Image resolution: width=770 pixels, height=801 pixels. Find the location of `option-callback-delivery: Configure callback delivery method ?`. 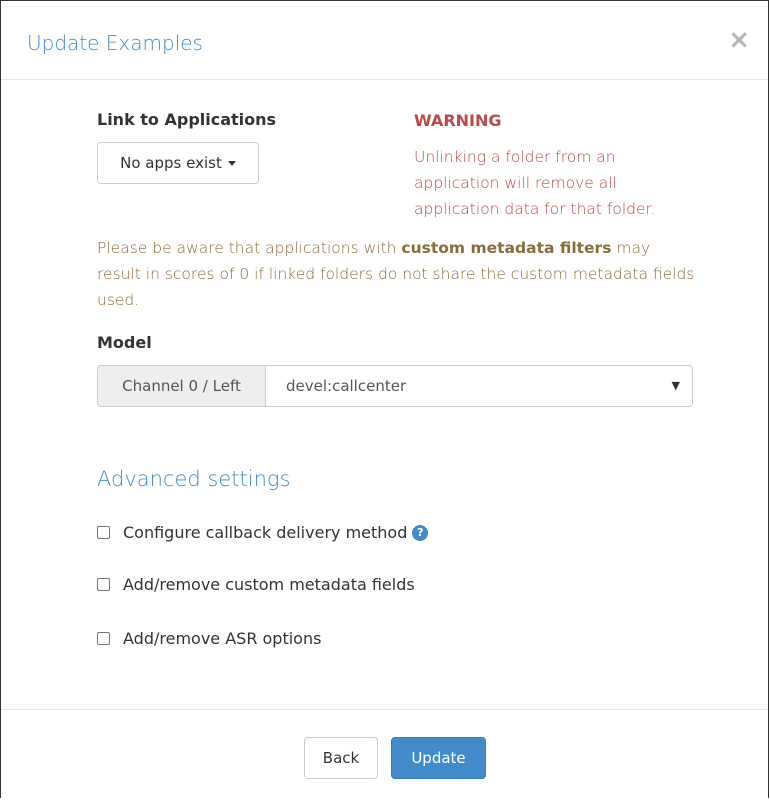

option-callback-delivery: Configure callback delivery method ? is located at coordinates (263, 532).